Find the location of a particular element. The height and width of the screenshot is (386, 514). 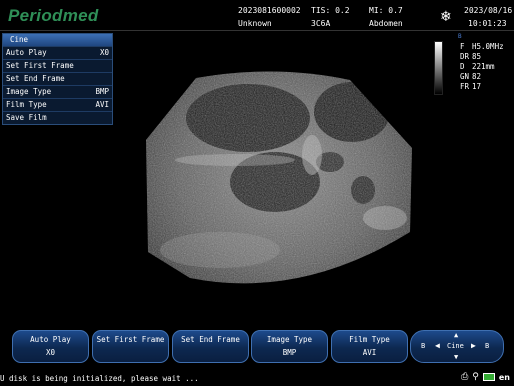

language-indicator: en is located at coordinates (504, 377).